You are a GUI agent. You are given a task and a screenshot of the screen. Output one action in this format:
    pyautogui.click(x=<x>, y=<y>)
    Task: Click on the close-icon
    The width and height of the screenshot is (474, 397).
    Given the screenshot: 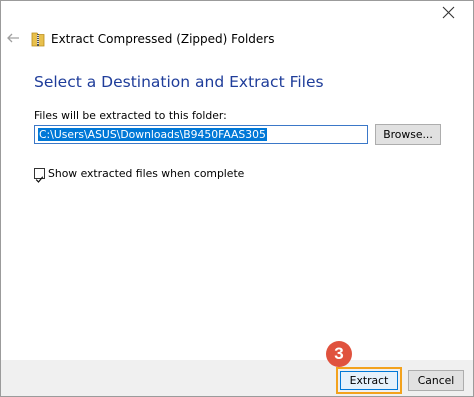 What is the action you would take?
    pyautogui.click(x=448, y=13)
    